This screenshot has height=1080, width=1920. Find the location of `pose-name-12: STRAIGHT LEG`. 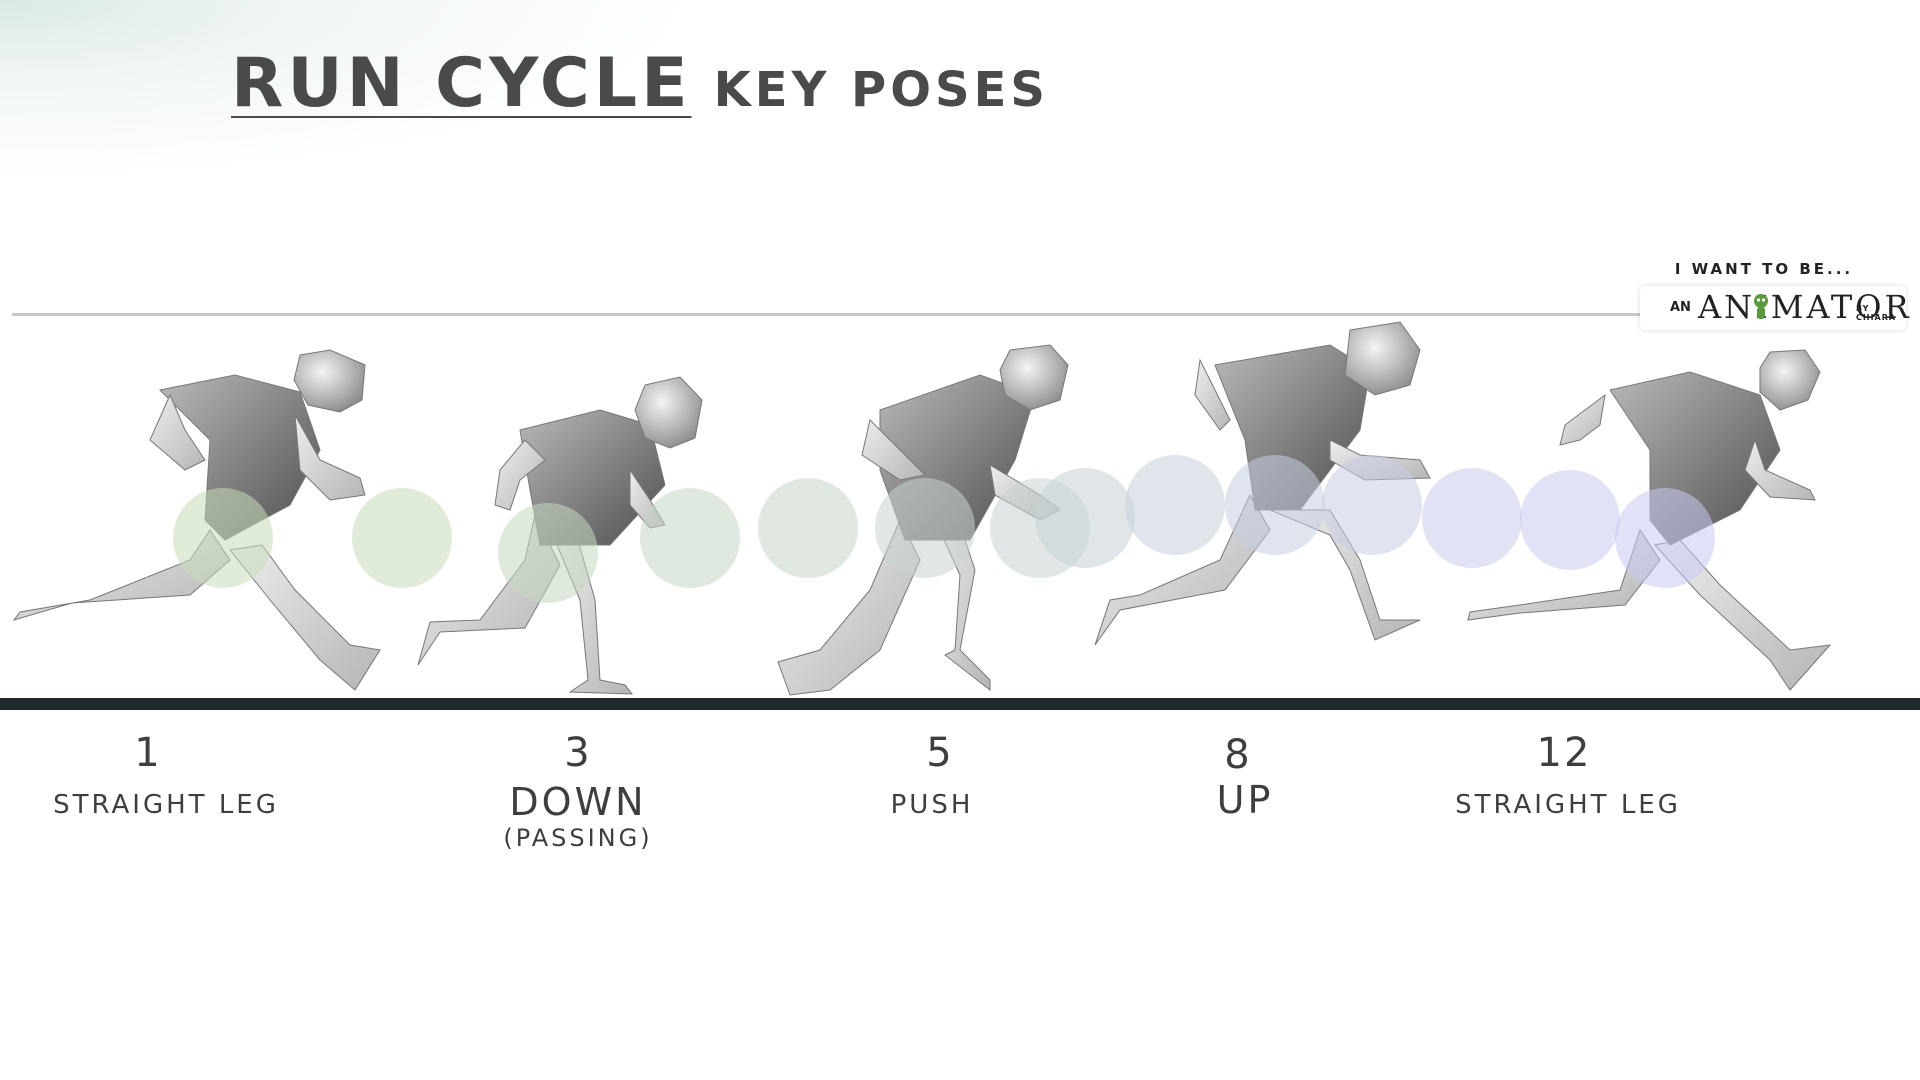

pose-name-12: STRAIGHT LEG is located at coordinates (1568, 805).